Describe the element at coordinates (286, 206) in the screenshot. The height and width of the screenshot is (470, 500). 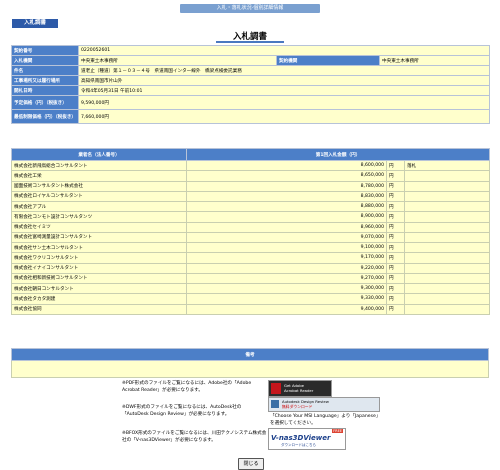
I see `bid-amount: 8,880,000` at that location.